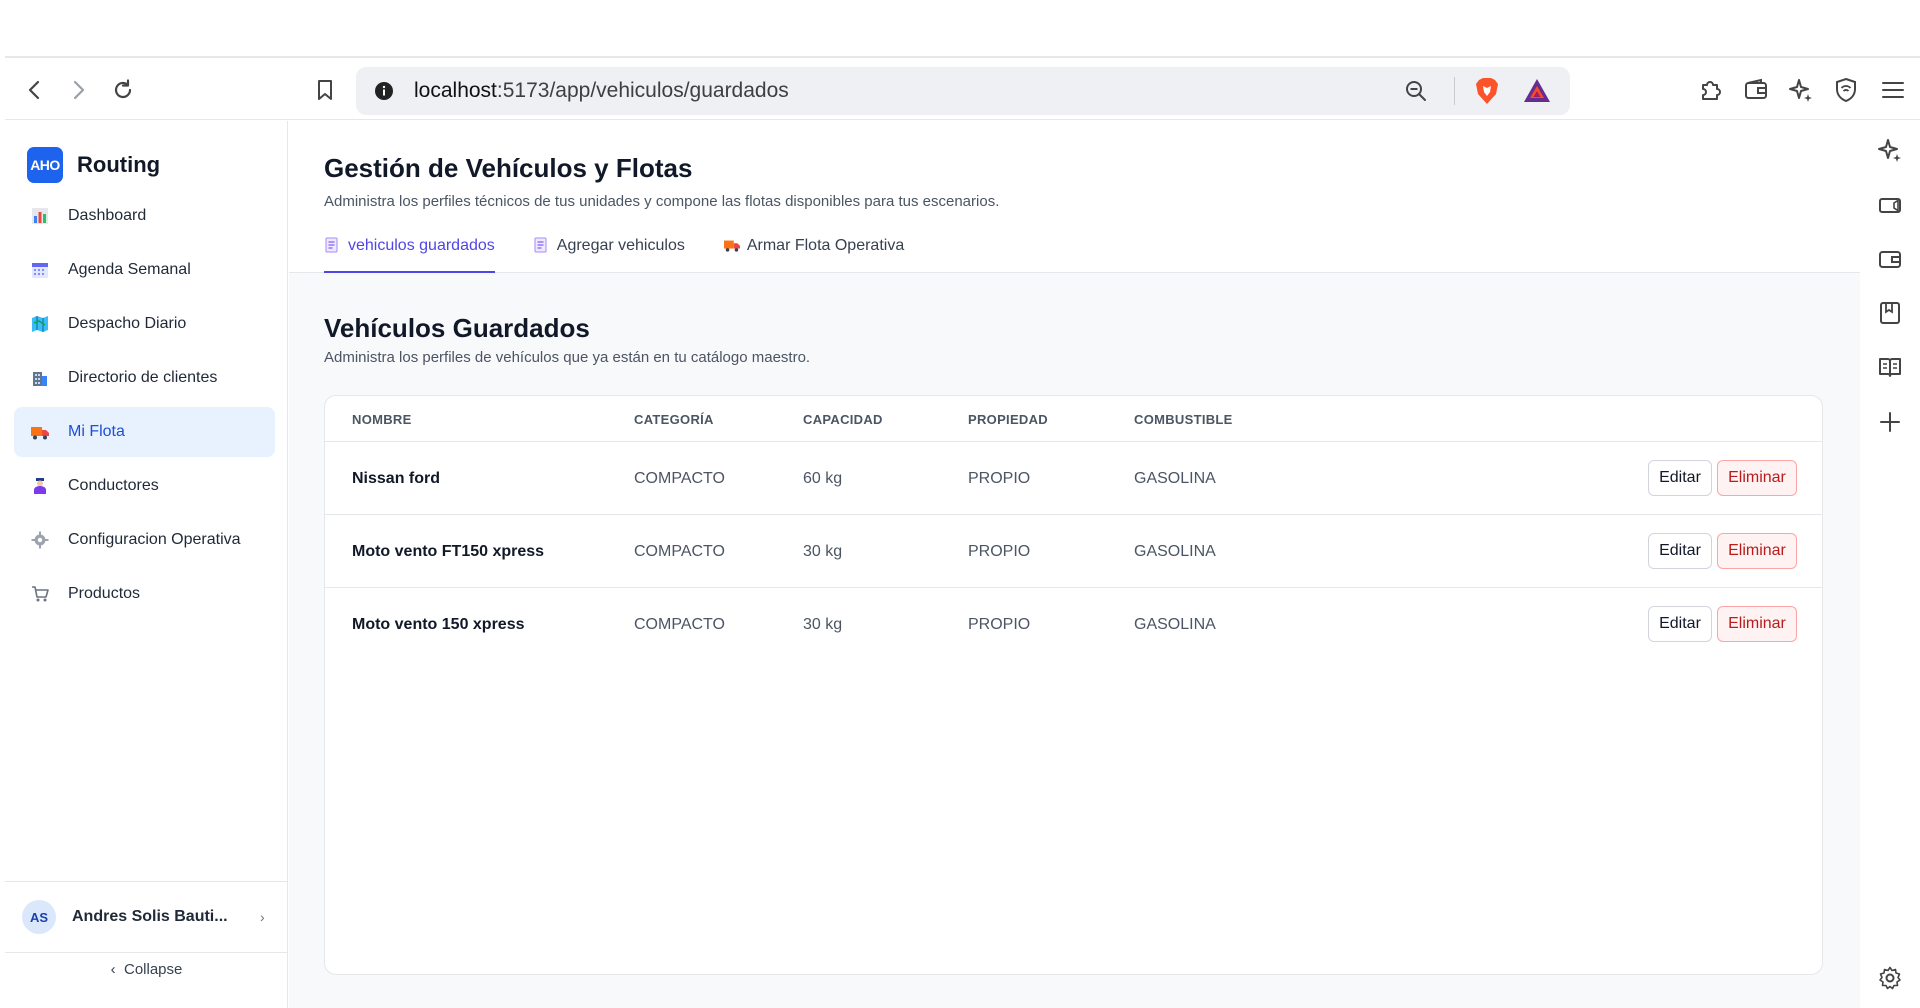 This screenshot has height=1008, width=1920. Describe the element at coordinates (129, 269) in the screenshot. I see `sidebar-item-label: Agenda Semanal` at that location.